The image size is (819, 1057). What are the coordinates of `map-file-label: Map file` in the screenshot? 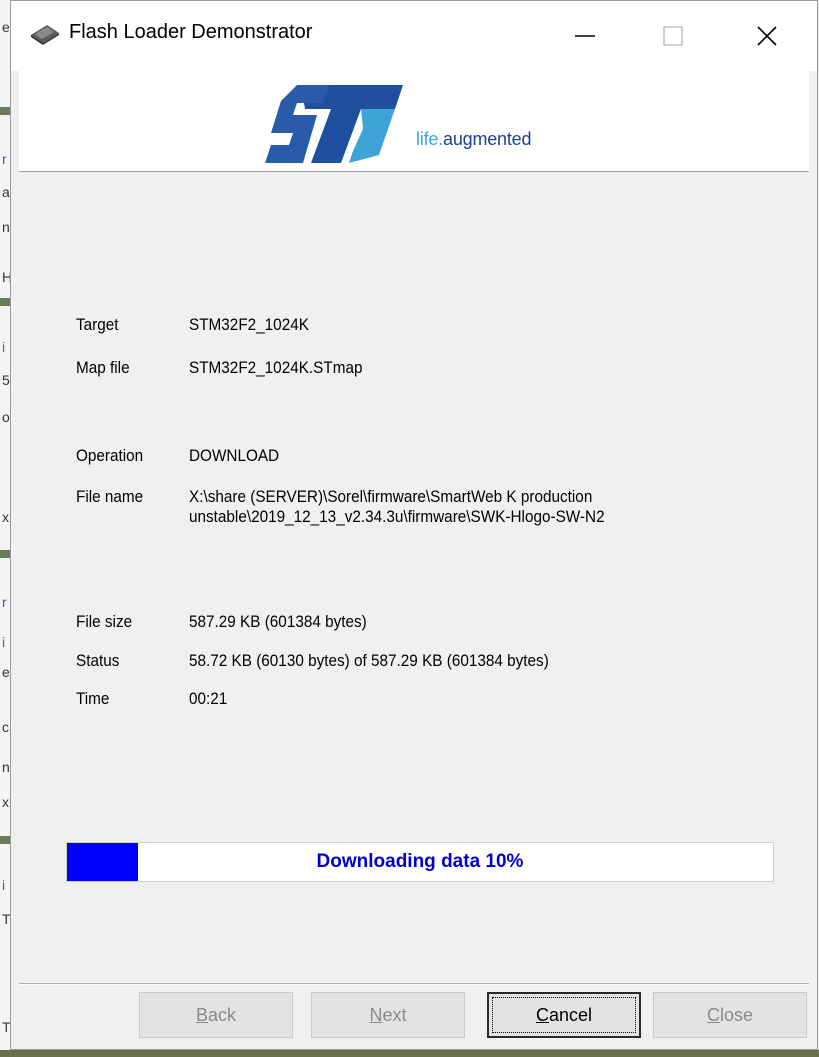 It's located at (103, 367).